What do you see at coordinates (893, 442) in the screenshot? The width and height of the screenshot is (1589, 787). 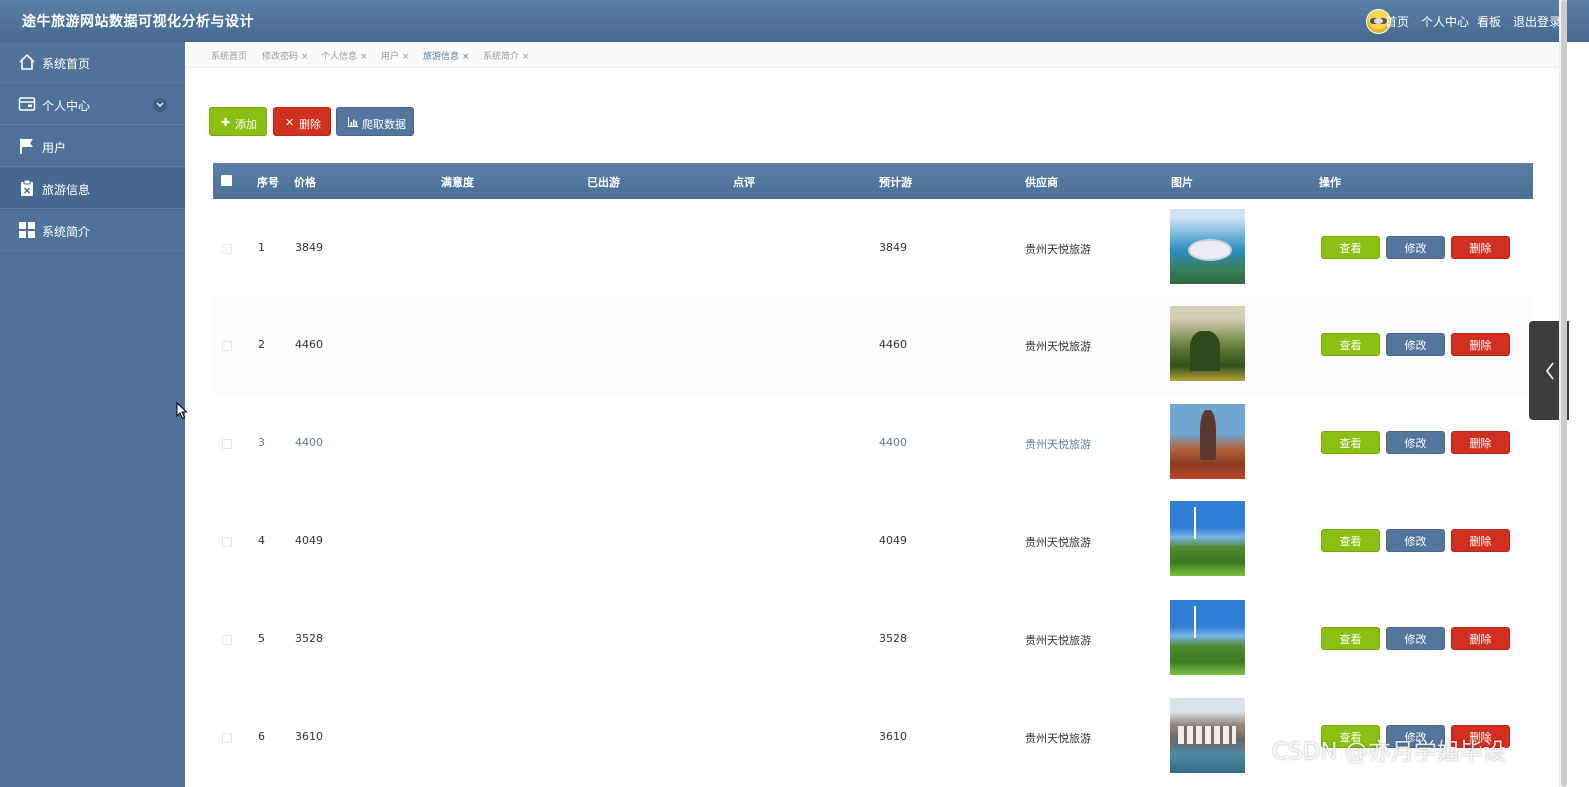 I see `row-expected: 4400` at bounding box center [893, 442].